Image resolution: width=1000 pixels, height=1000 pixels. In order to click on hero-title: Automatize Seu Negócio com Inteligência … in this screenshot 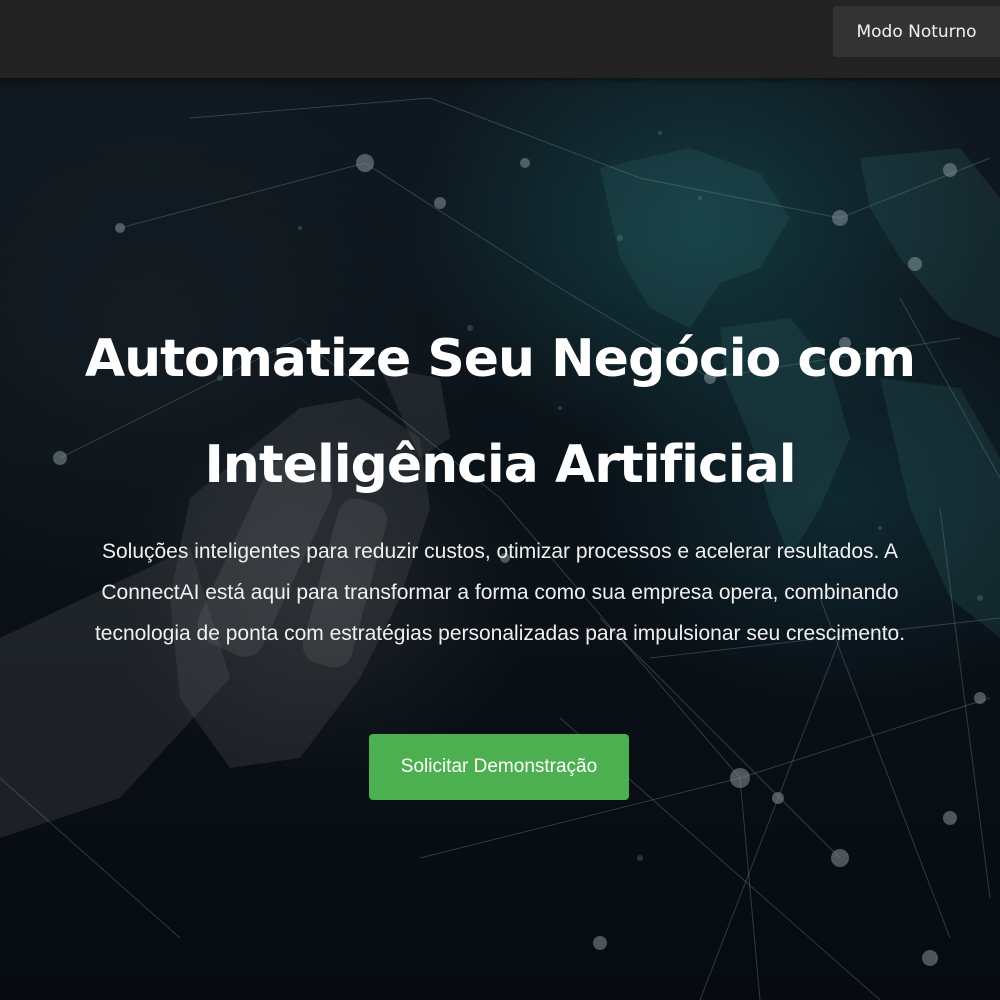, I will do `click(500, 412)`.